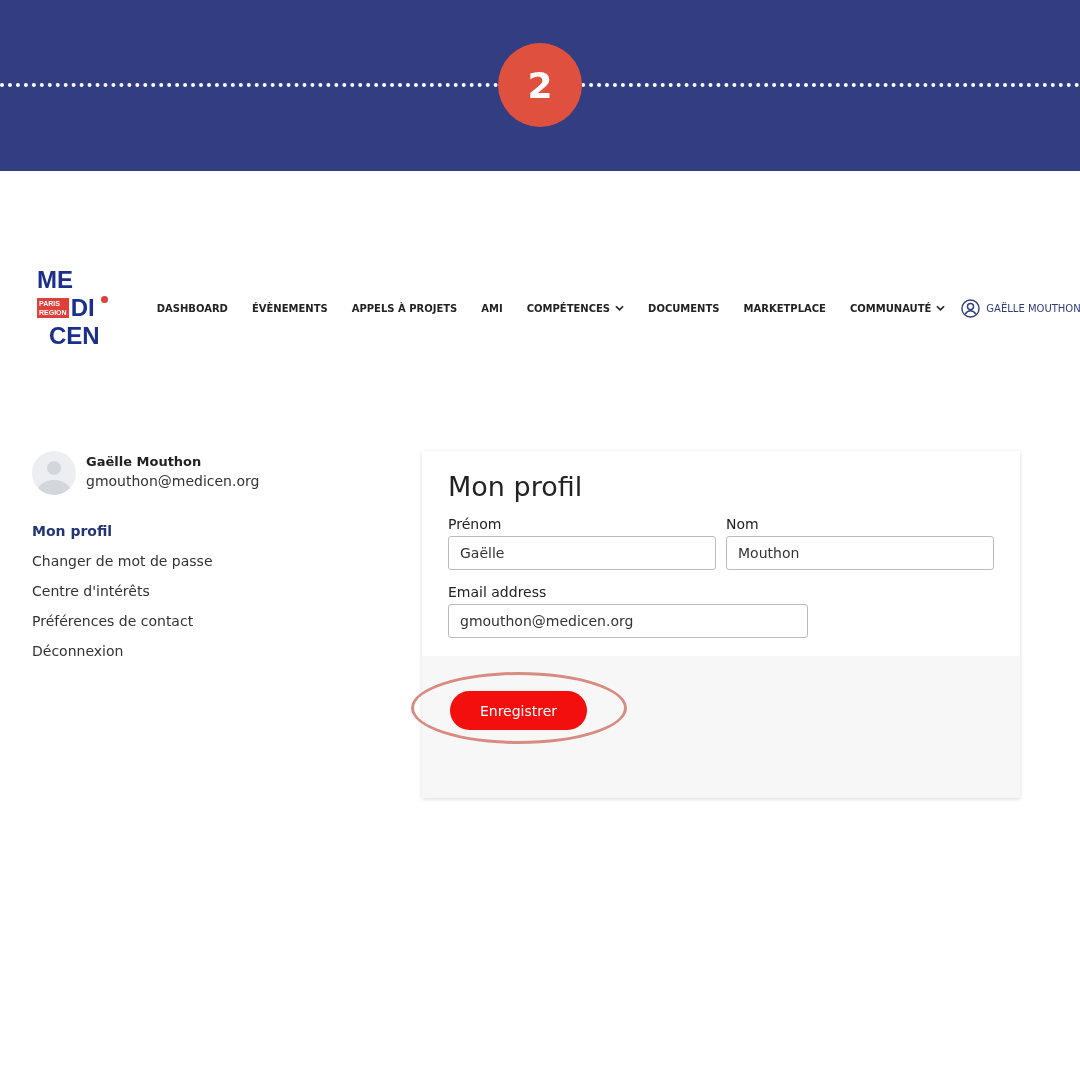 This screenshot has width=1080, height=1080. Describe the element at coordinates (971, 308) in the screenshot. I see `user-icon` at that location.